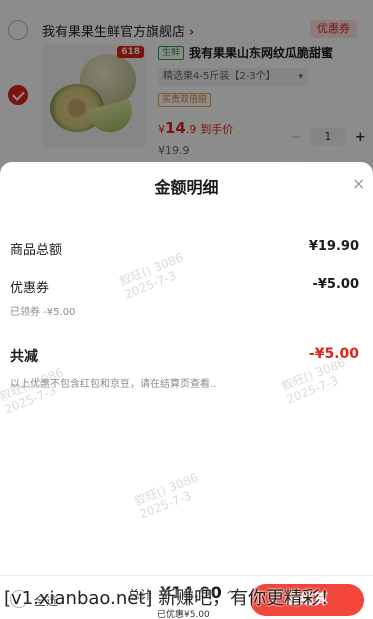 The height and width of the screenshot is (619, 373). I want to click on coupon-label: 优惠券, so click(30, 288).